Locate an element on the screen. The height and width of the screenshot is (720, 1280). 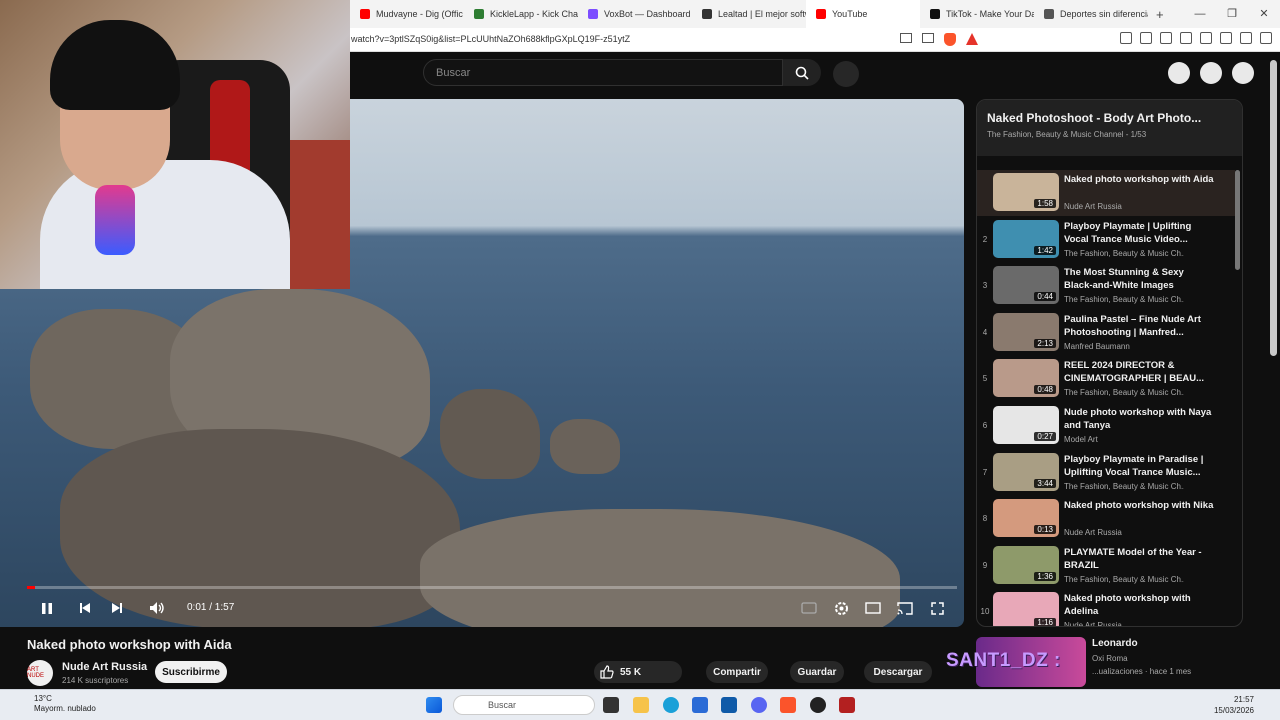
search-input: Buscar is located at coordinates (603, 72).